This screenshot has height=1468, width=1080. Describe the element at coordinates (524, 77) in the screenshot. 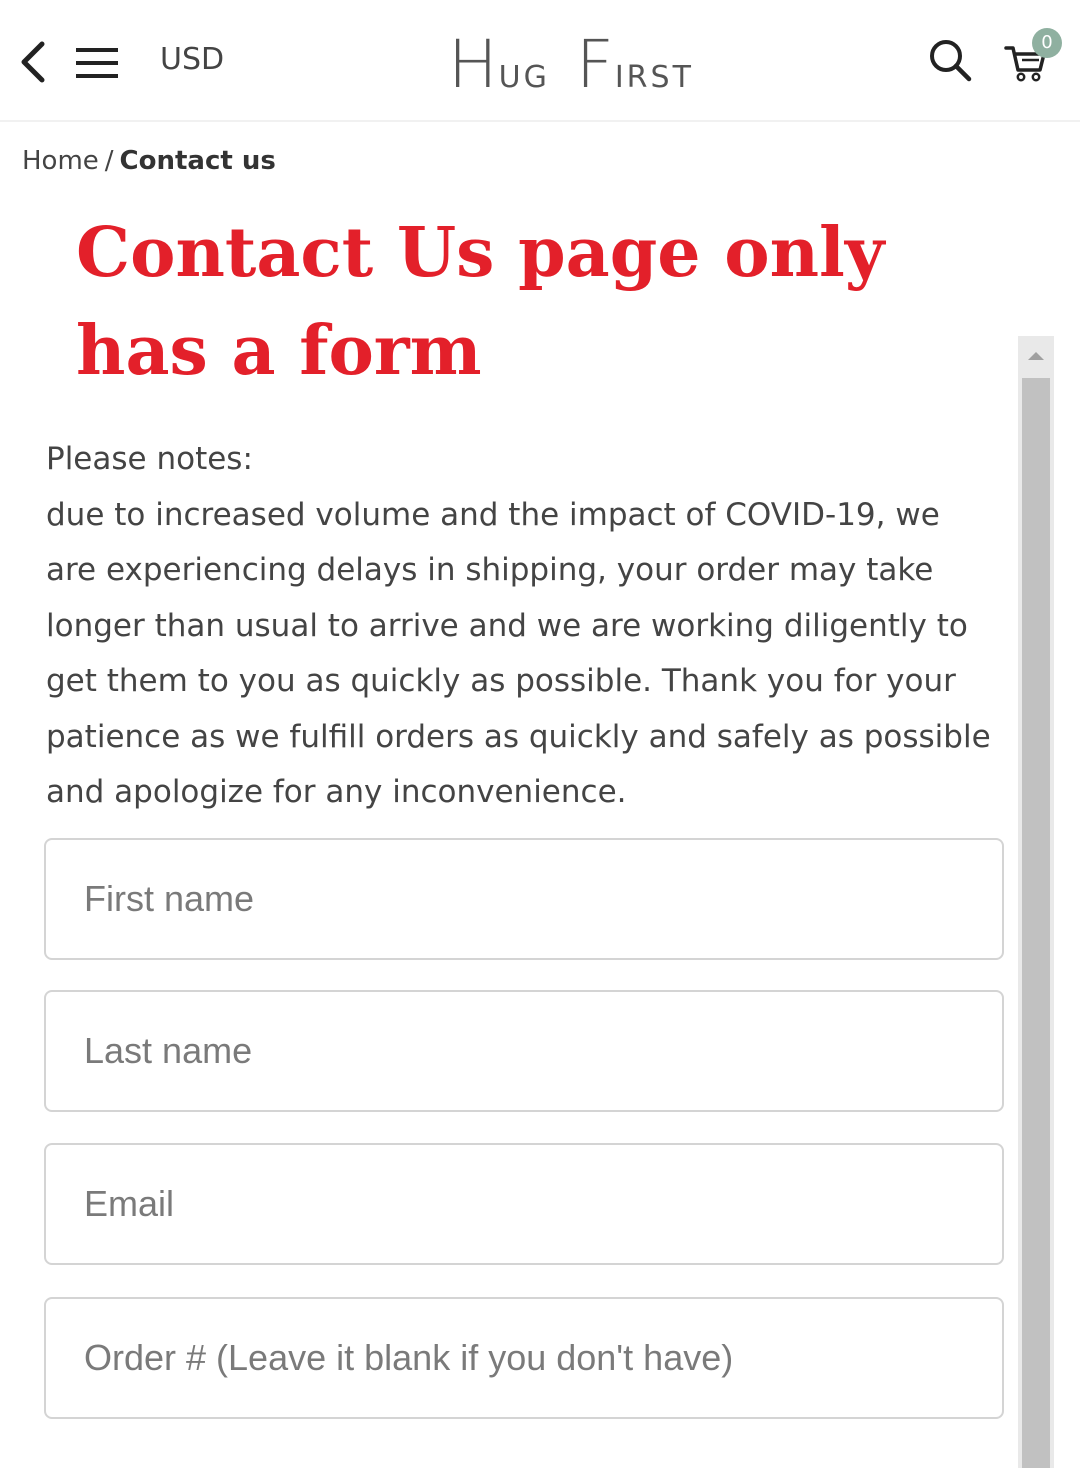

I see `logo-rest-ug: UG` at that location.